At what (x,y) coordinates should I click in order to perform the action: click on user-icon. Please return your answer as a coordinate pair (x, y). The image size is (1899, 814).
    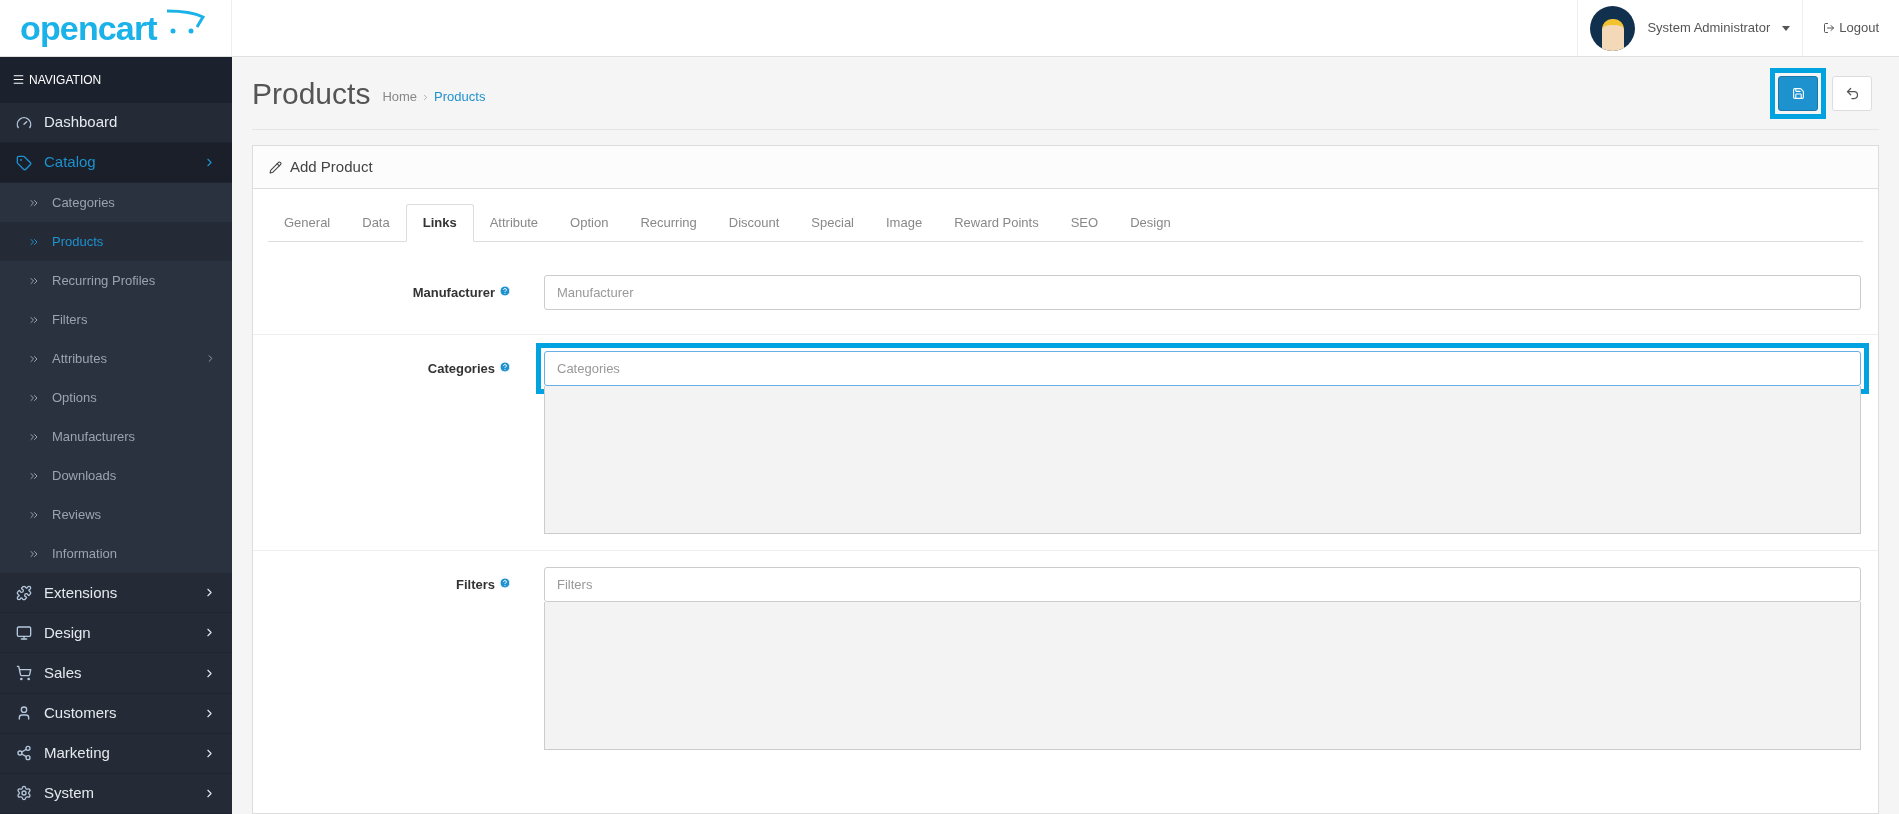
    Looking at the image, I should click on (24, 713).